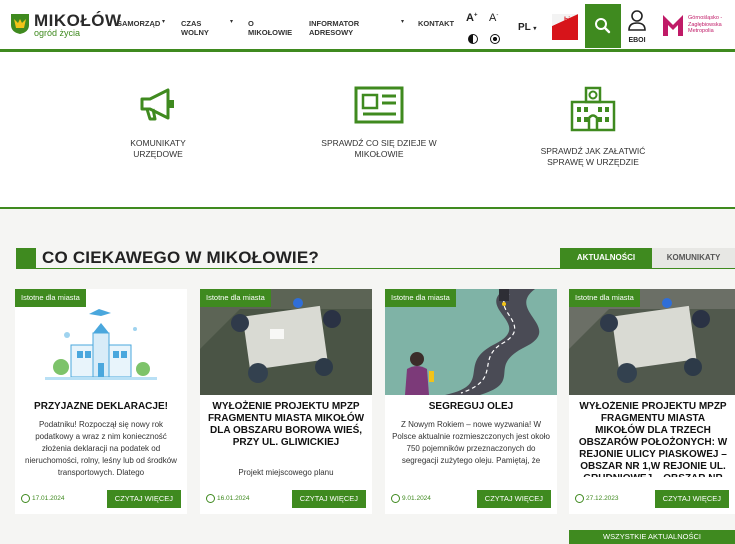 Image resolution: width=735 pixels, height=544 pixels. I want to click on news-card-date: 17.01.2024, so click(43, 499).